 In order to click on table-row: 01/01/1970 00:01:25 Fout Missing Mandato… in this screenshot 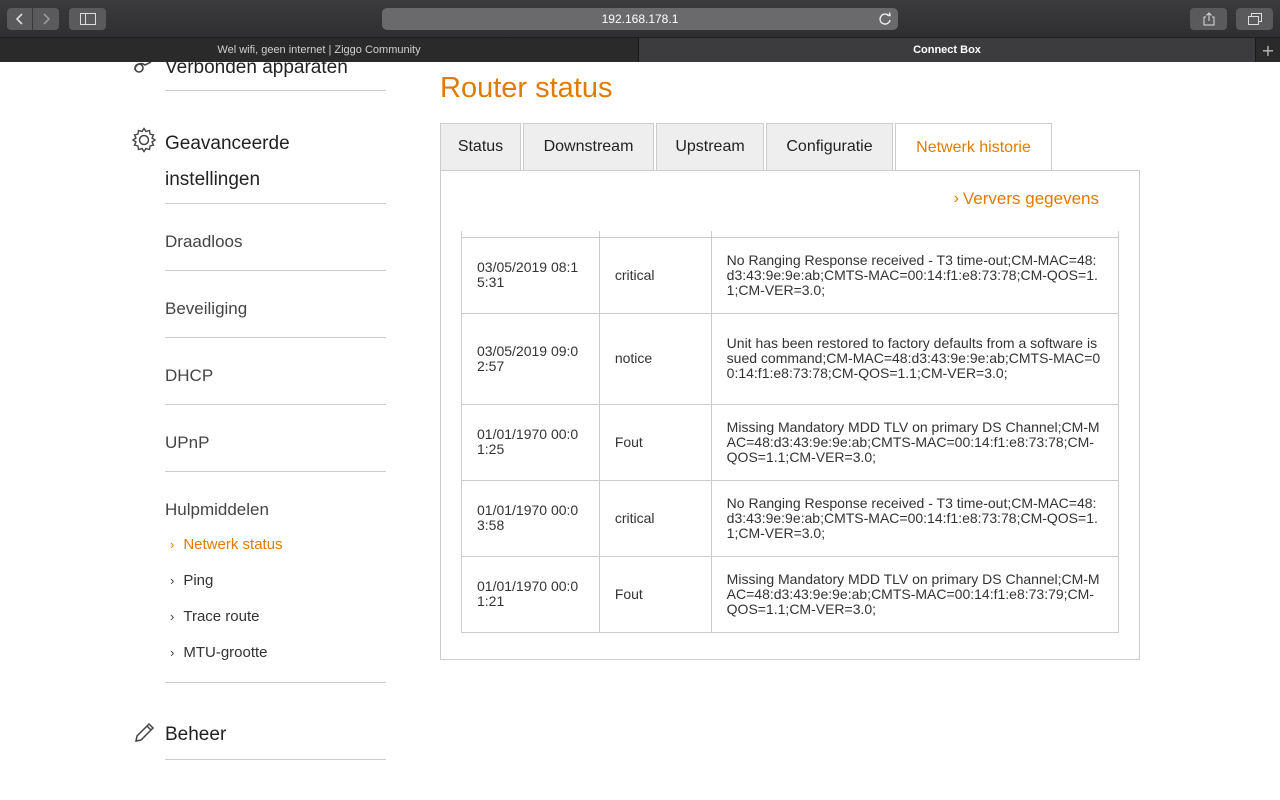, I will do `click(790, 442)`.